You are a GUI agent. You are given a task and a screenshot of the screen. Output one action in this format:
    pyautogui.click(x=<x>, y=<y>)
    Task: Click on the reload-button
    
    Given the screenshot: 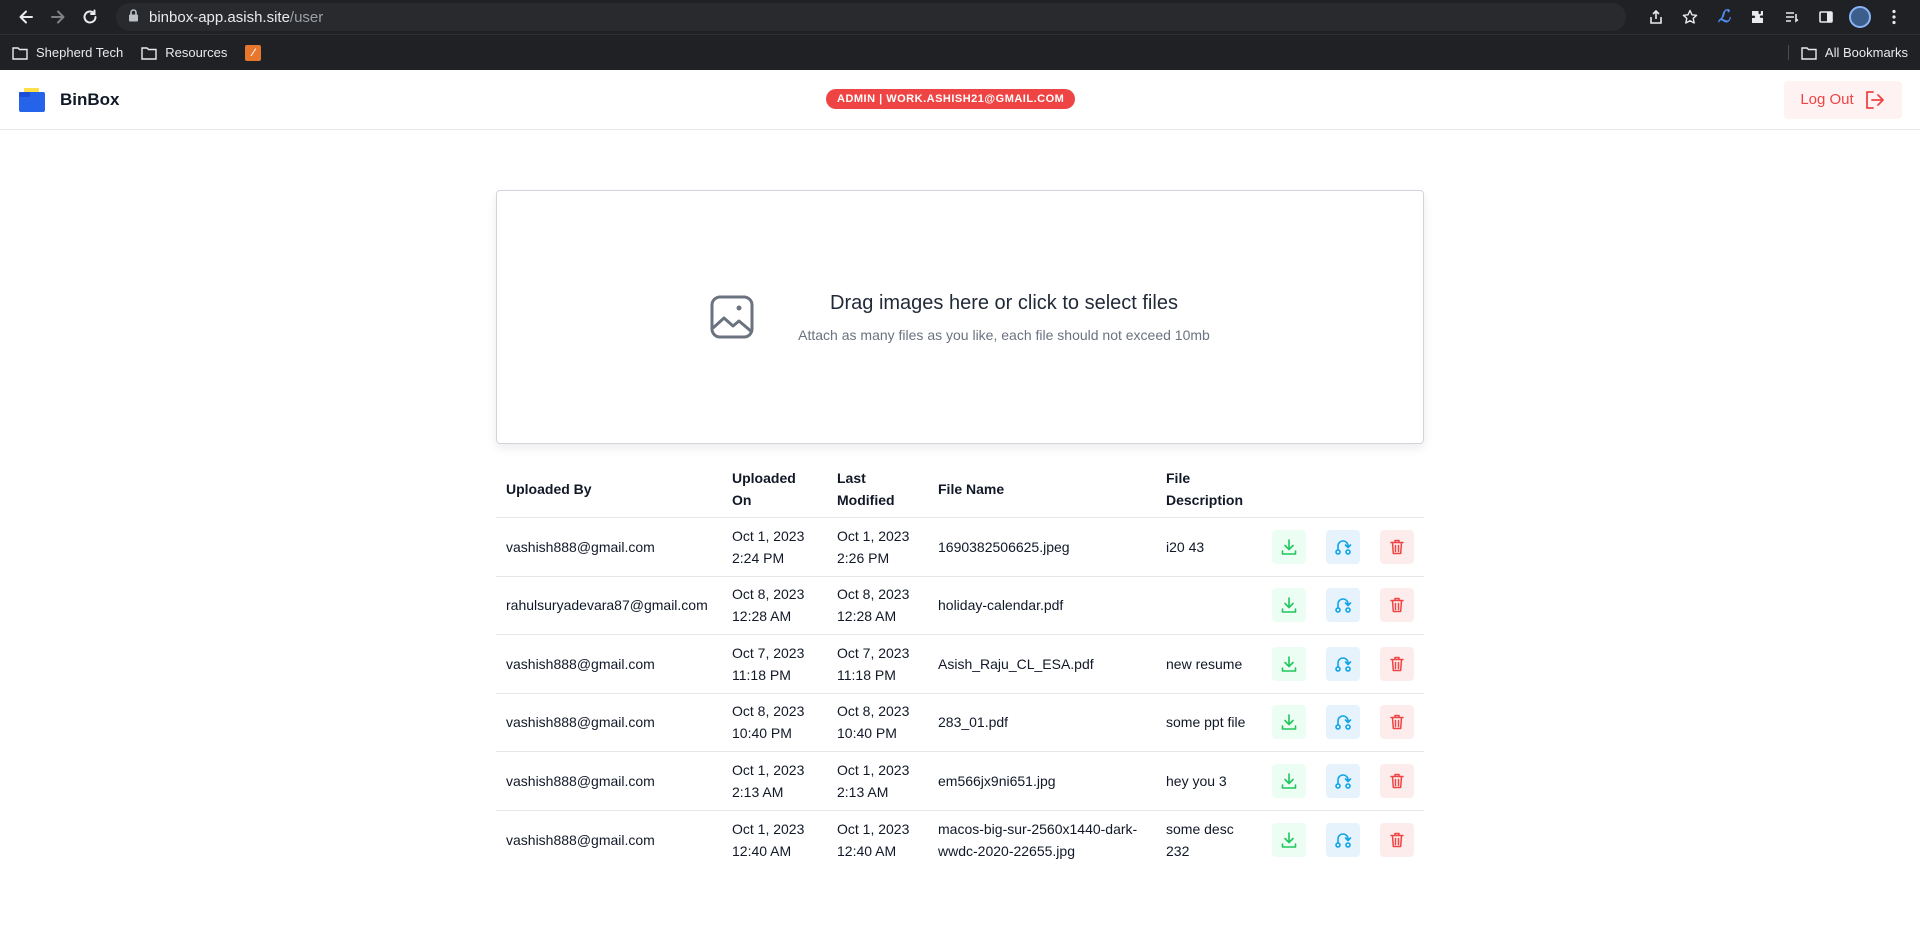 What is the action you would take?
    pyautogui.click(x=90, y=17)
    